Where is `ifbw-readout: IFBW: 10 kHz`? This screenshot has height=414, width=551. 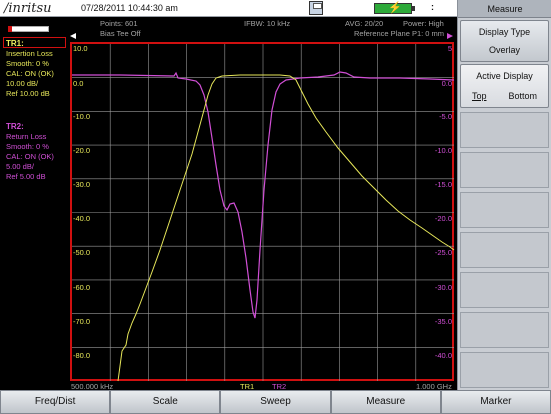 ifbw-readout: IFBW: 10 kHz is located at coordinates (267, 23).